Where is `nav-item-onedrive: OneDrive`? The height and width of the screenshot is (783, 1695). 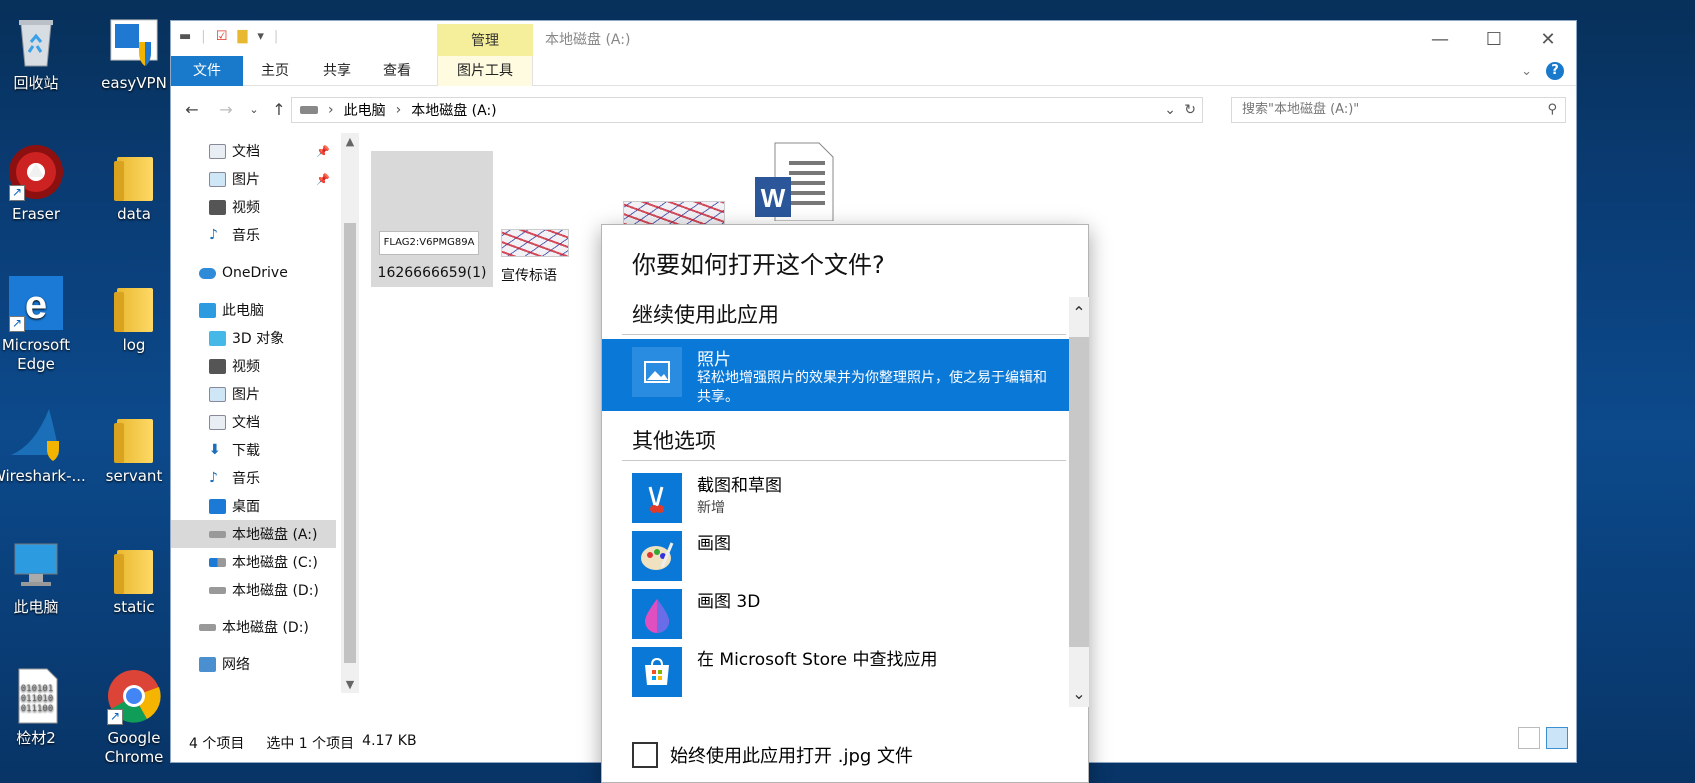
nav-item-onedrive: OneDrive is located at coordinates (253, 273).